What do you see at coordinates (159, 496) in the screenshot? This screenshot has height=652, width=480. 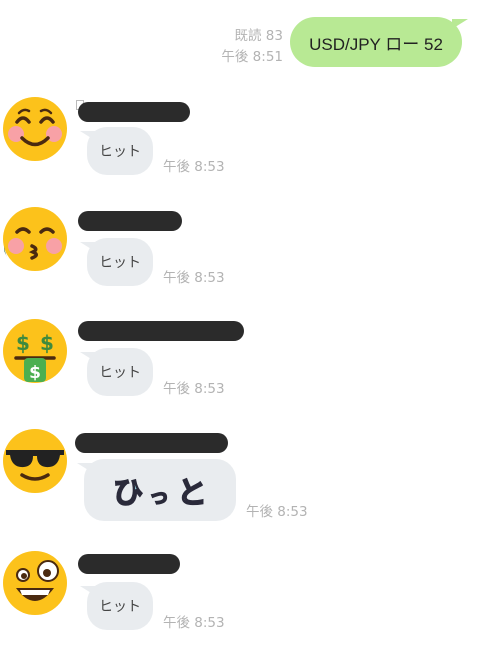 I see `sticker-char: っ` at bounding box center [159, 496].